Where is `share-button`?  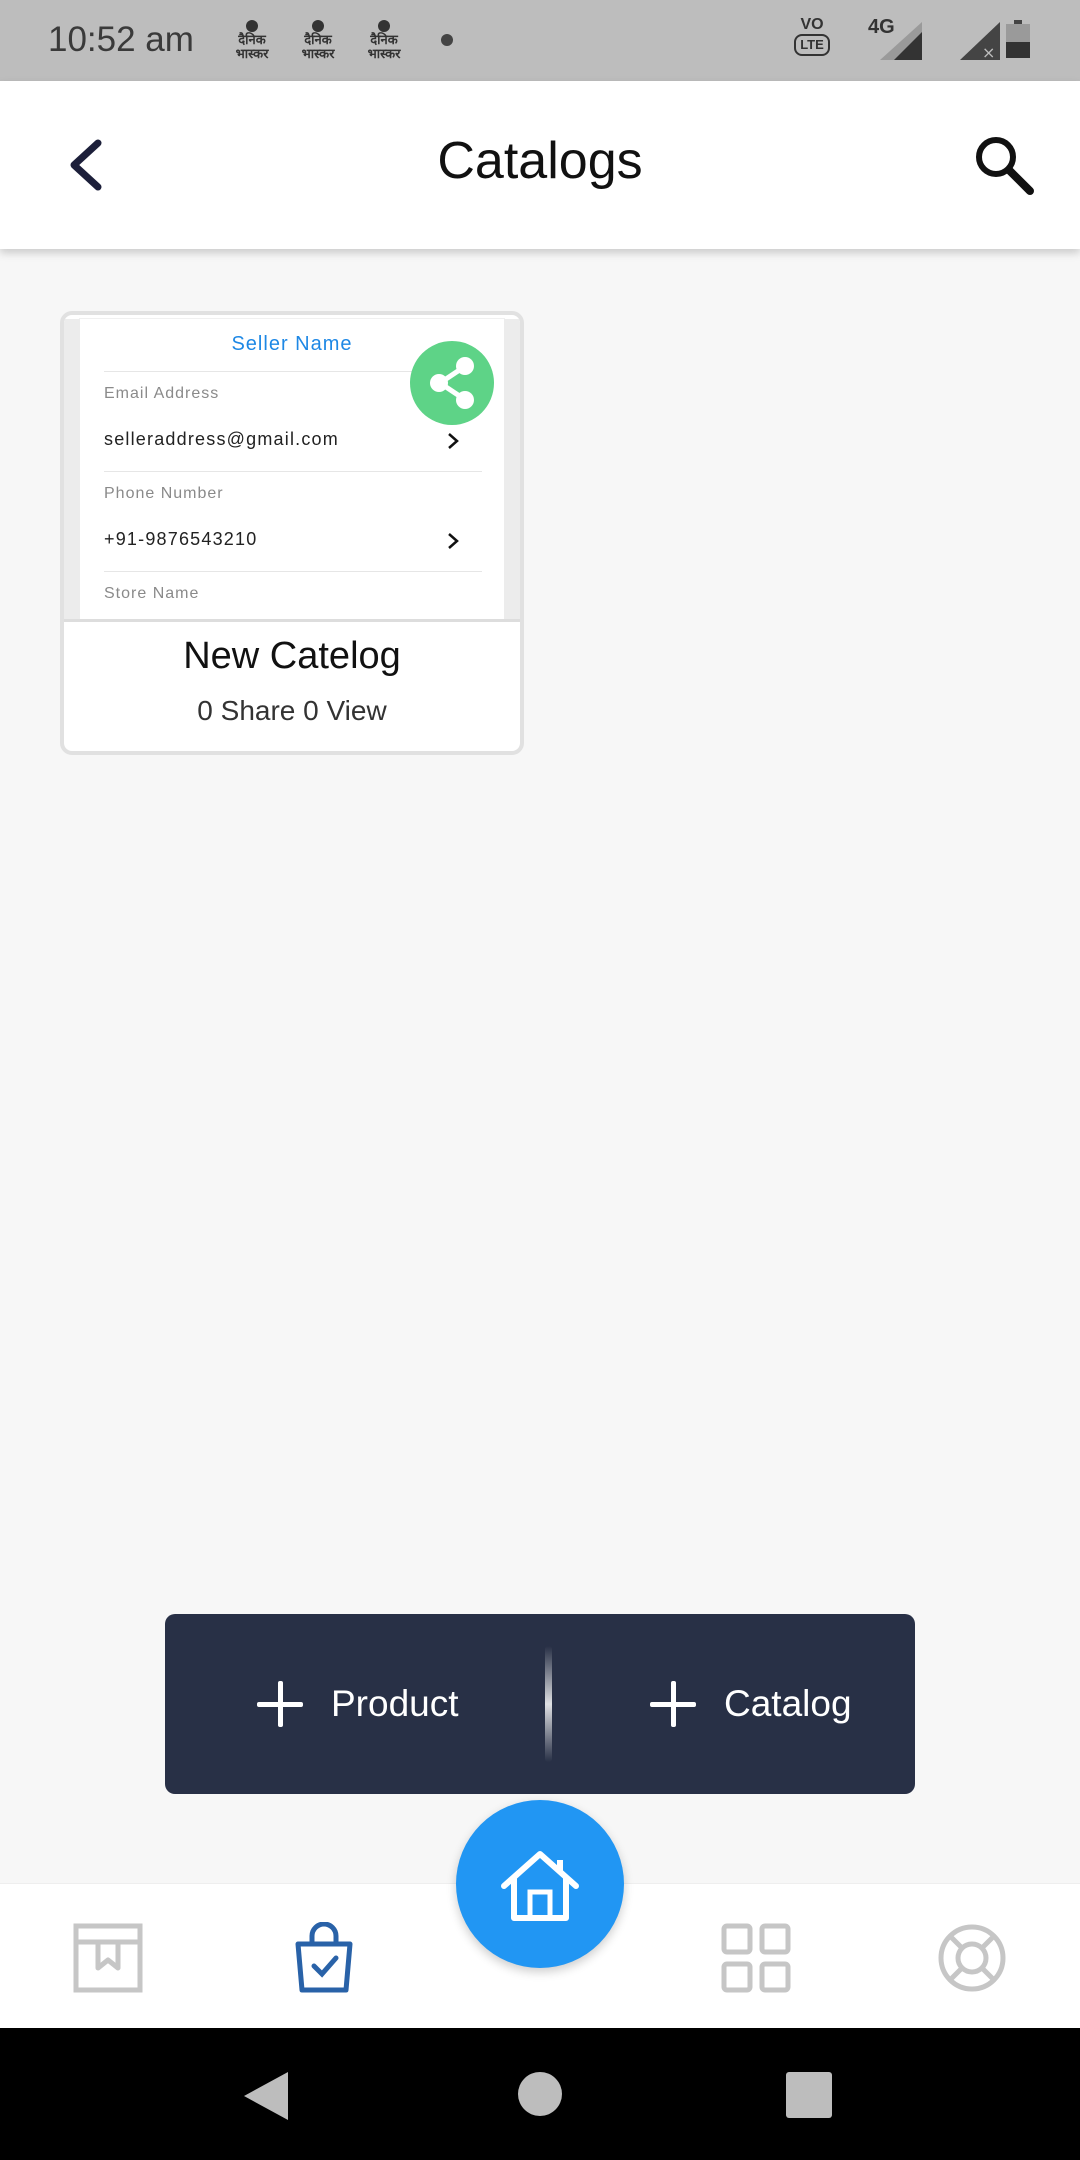 share-button is located at coordinates (452, 383).